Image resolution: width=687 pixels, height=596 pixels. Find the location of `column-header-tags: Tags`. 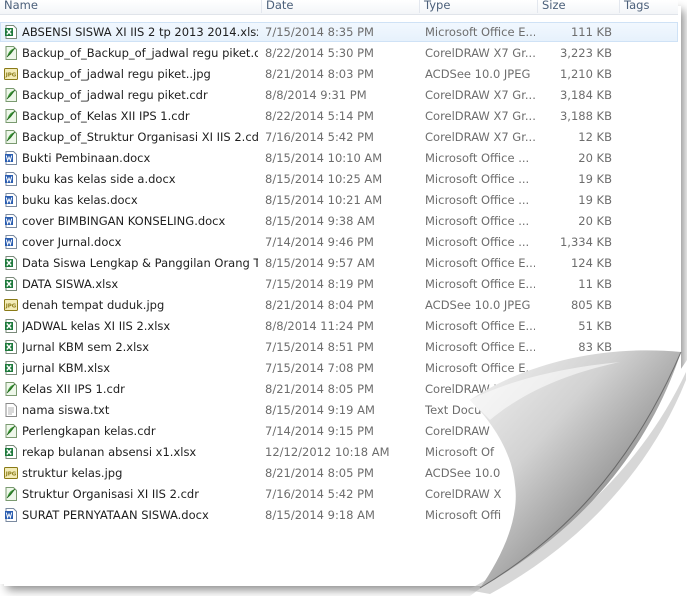

column-header-tags: Tags is located at coordinates (649, 6).